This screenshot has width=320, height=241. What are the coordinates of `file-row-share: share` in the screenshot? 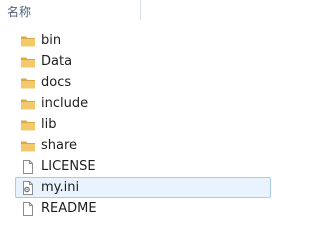 It's located at (135, 145).